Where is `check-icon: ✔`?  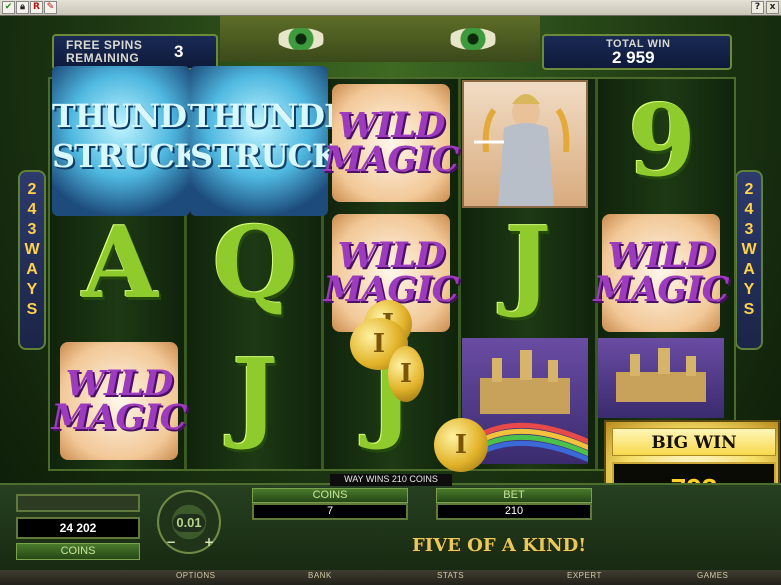 check-icon: ✔ is located at coordinates (8, 7).